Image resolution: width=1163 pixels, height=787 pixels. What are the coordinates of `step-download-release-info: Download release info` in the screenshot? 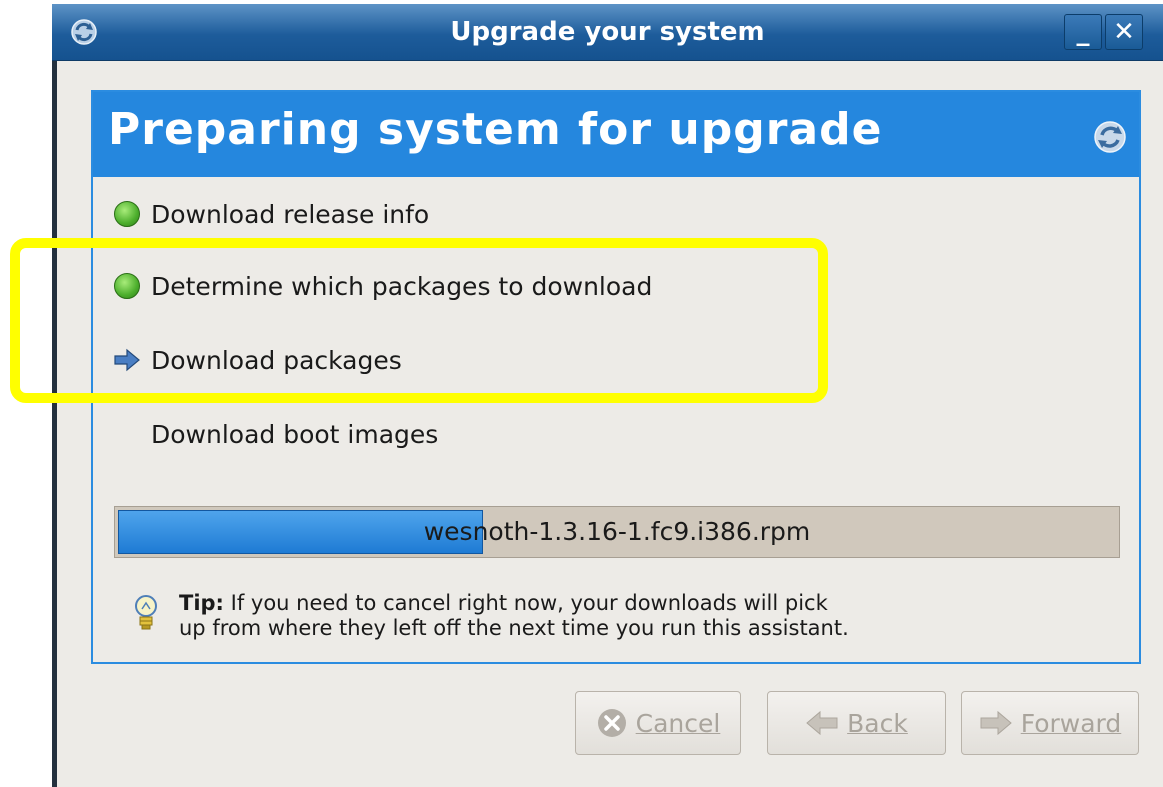 It's located at (270, 214).